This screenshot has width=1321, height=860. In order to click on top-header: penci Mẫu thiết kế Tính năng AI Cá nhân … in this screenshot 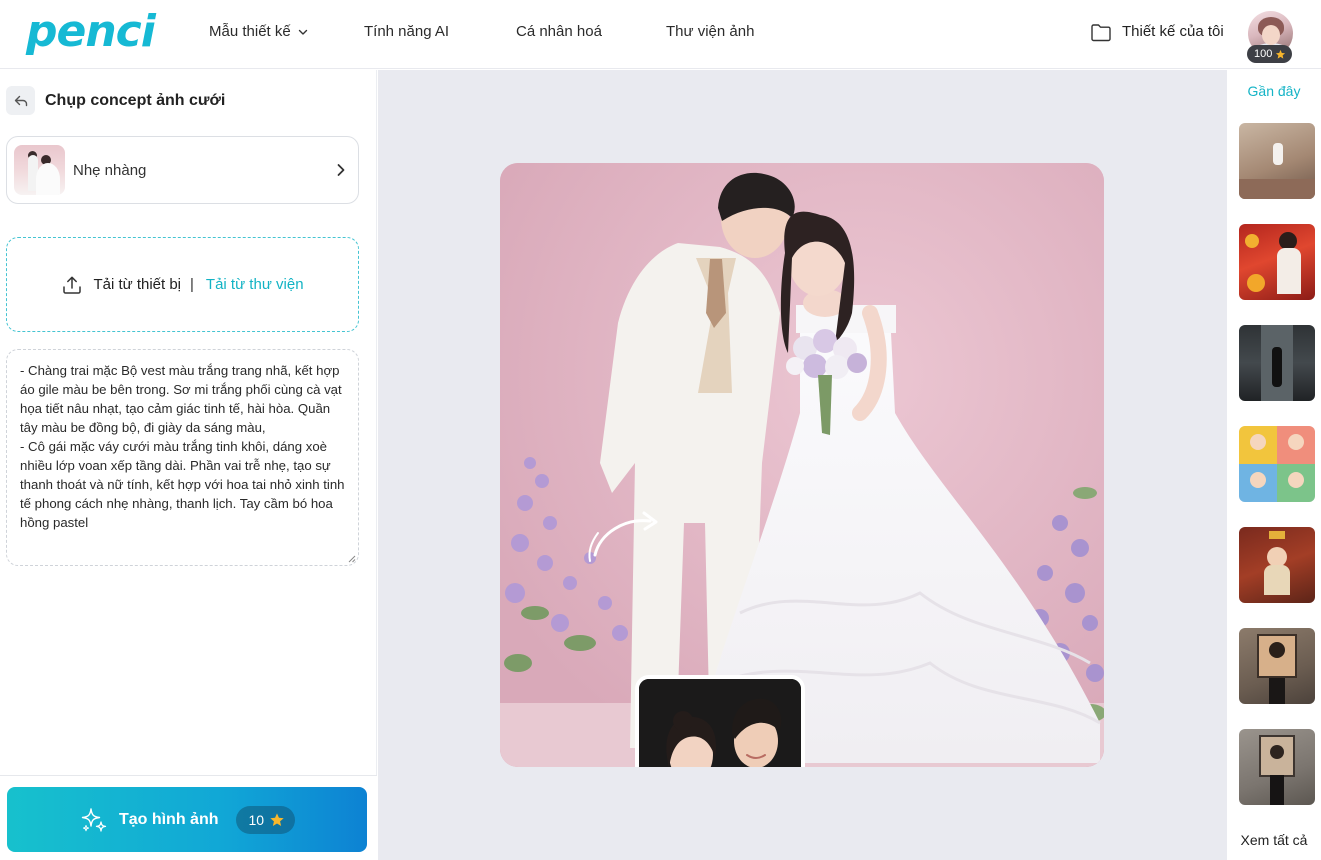, I will do `click(660, 34)`.